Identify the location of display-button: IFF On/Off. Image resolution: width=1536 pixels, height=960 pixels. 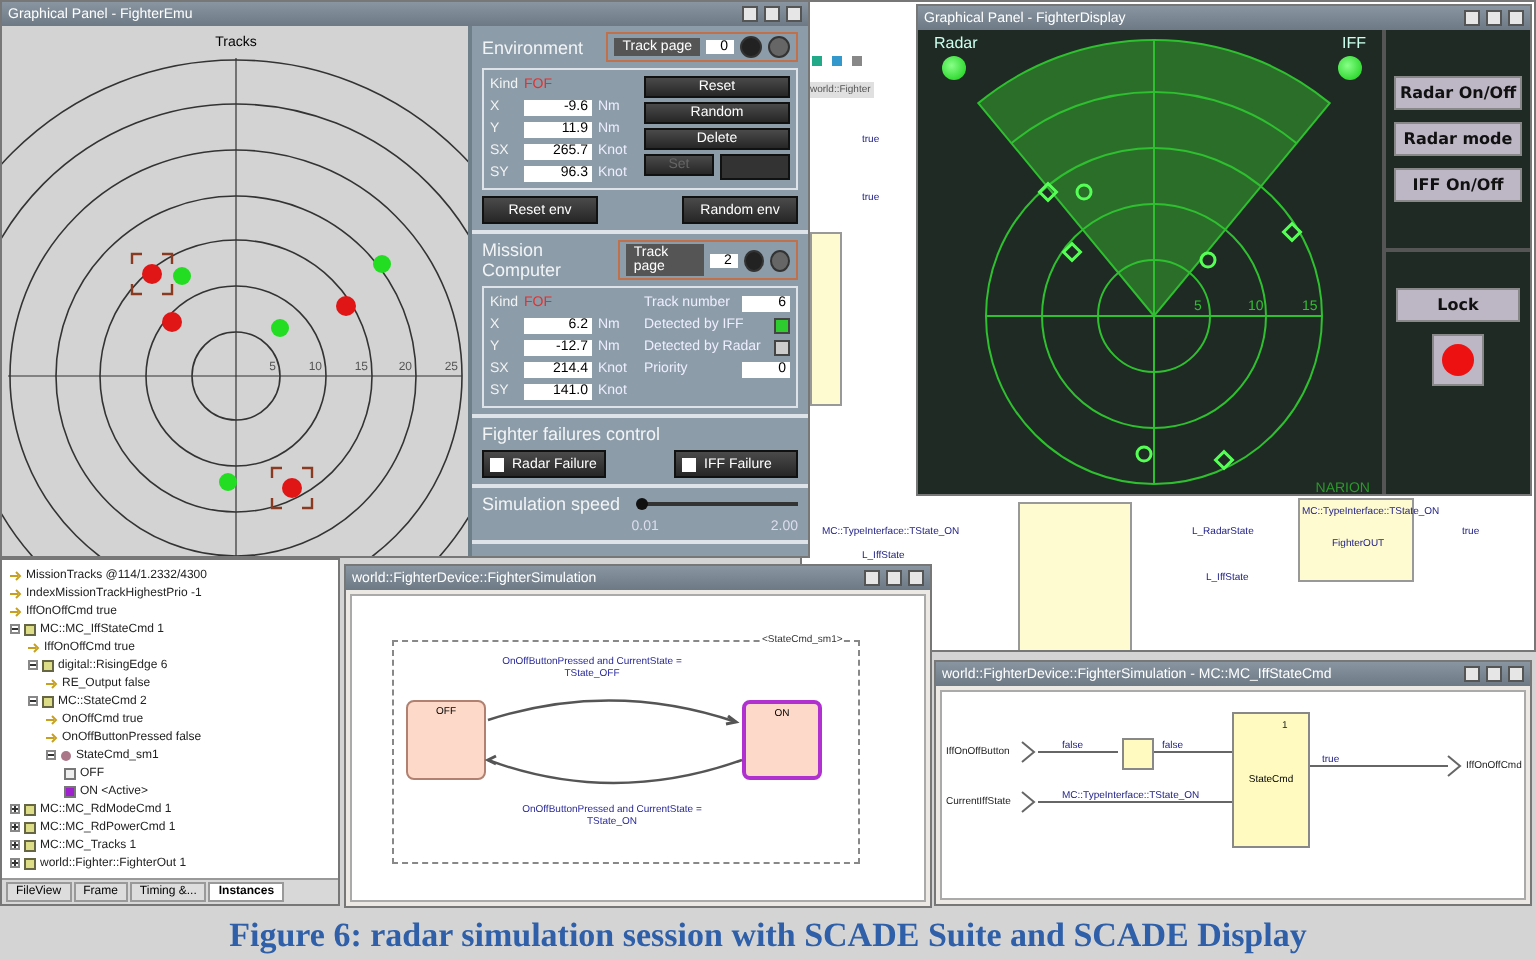
(1458, 184).